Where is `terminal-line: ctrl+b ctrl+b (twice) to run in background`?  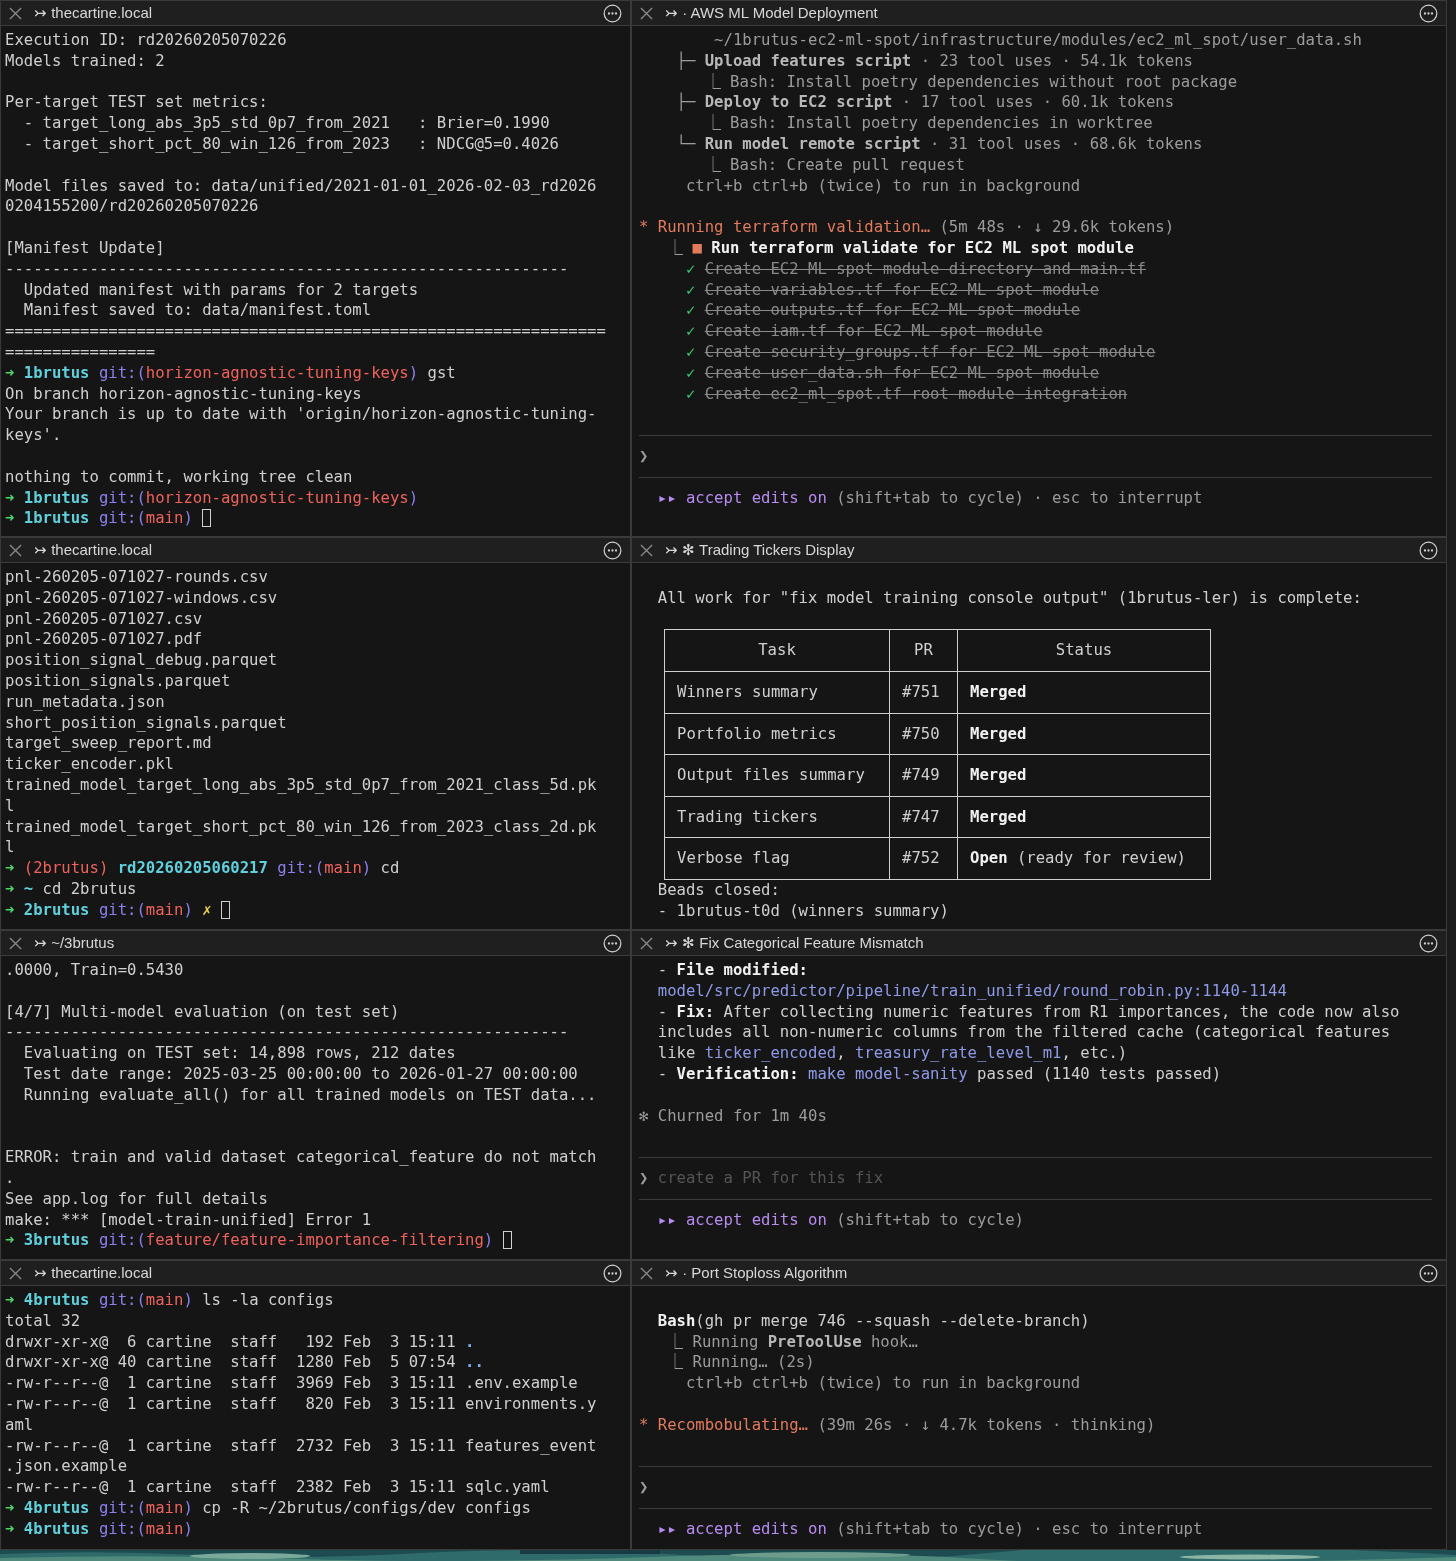
terminal-line: ctrl+b ctrl+b (twice) to run in background is located at coordinates (882, 186).